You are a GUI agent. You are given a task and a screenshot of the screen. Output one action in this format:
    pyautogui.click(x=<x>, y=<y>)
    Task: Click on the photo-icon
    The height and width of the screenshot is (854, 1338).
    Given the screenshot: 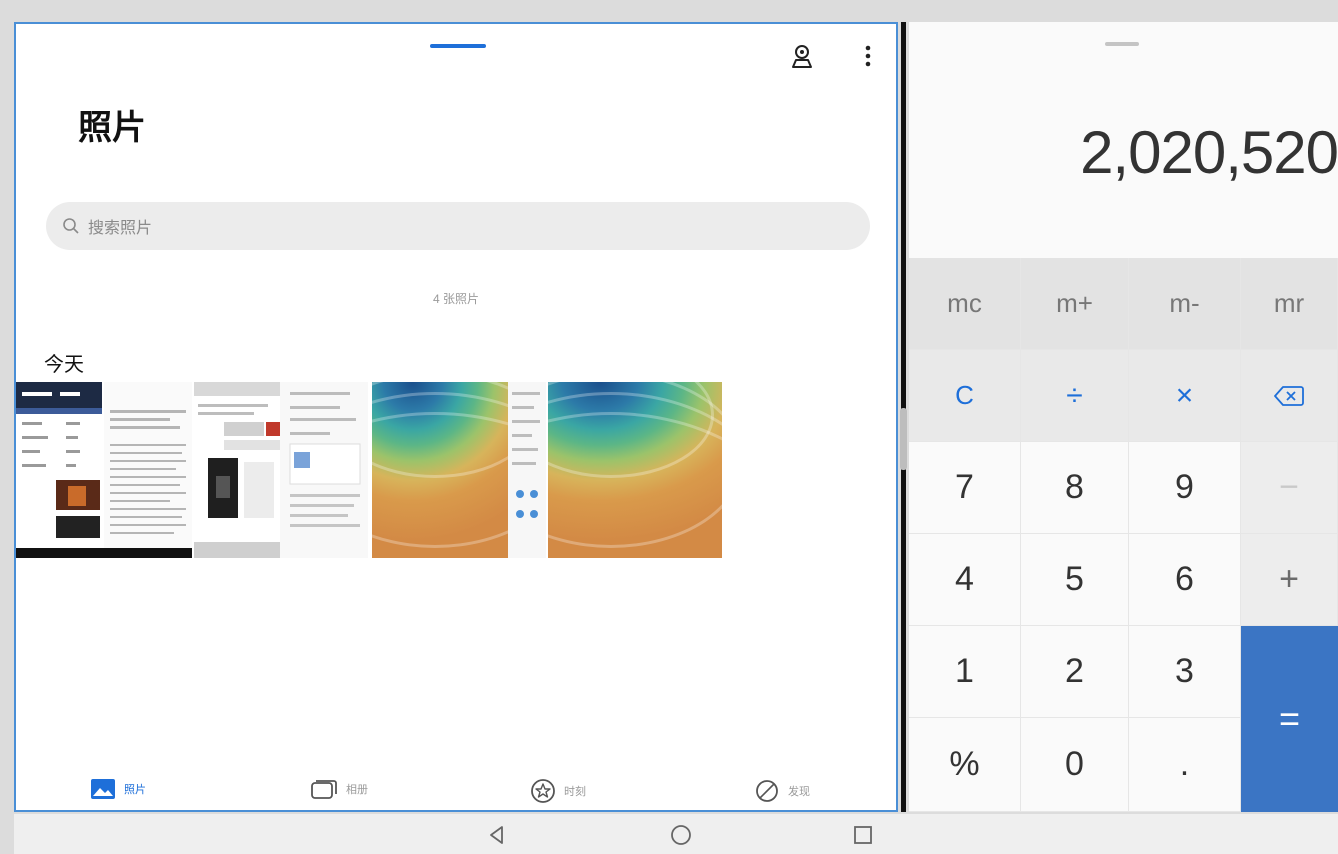 What is the action you would take?
    pyautogui.click(x=103, y=789)
    